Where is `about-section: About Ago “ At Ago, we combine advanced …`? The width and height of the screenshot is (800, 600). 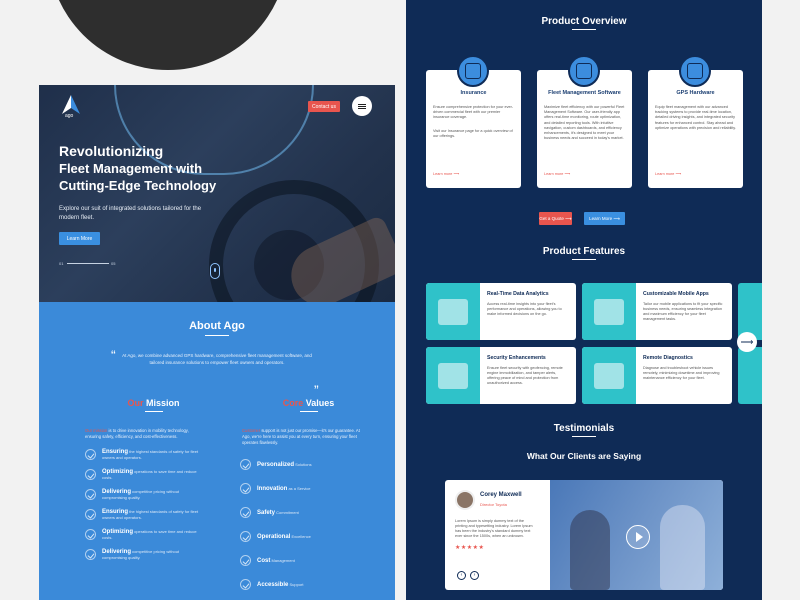
about-section: About Ago “ At Ago, we combine advanced … is located at coordinates (217, 350).